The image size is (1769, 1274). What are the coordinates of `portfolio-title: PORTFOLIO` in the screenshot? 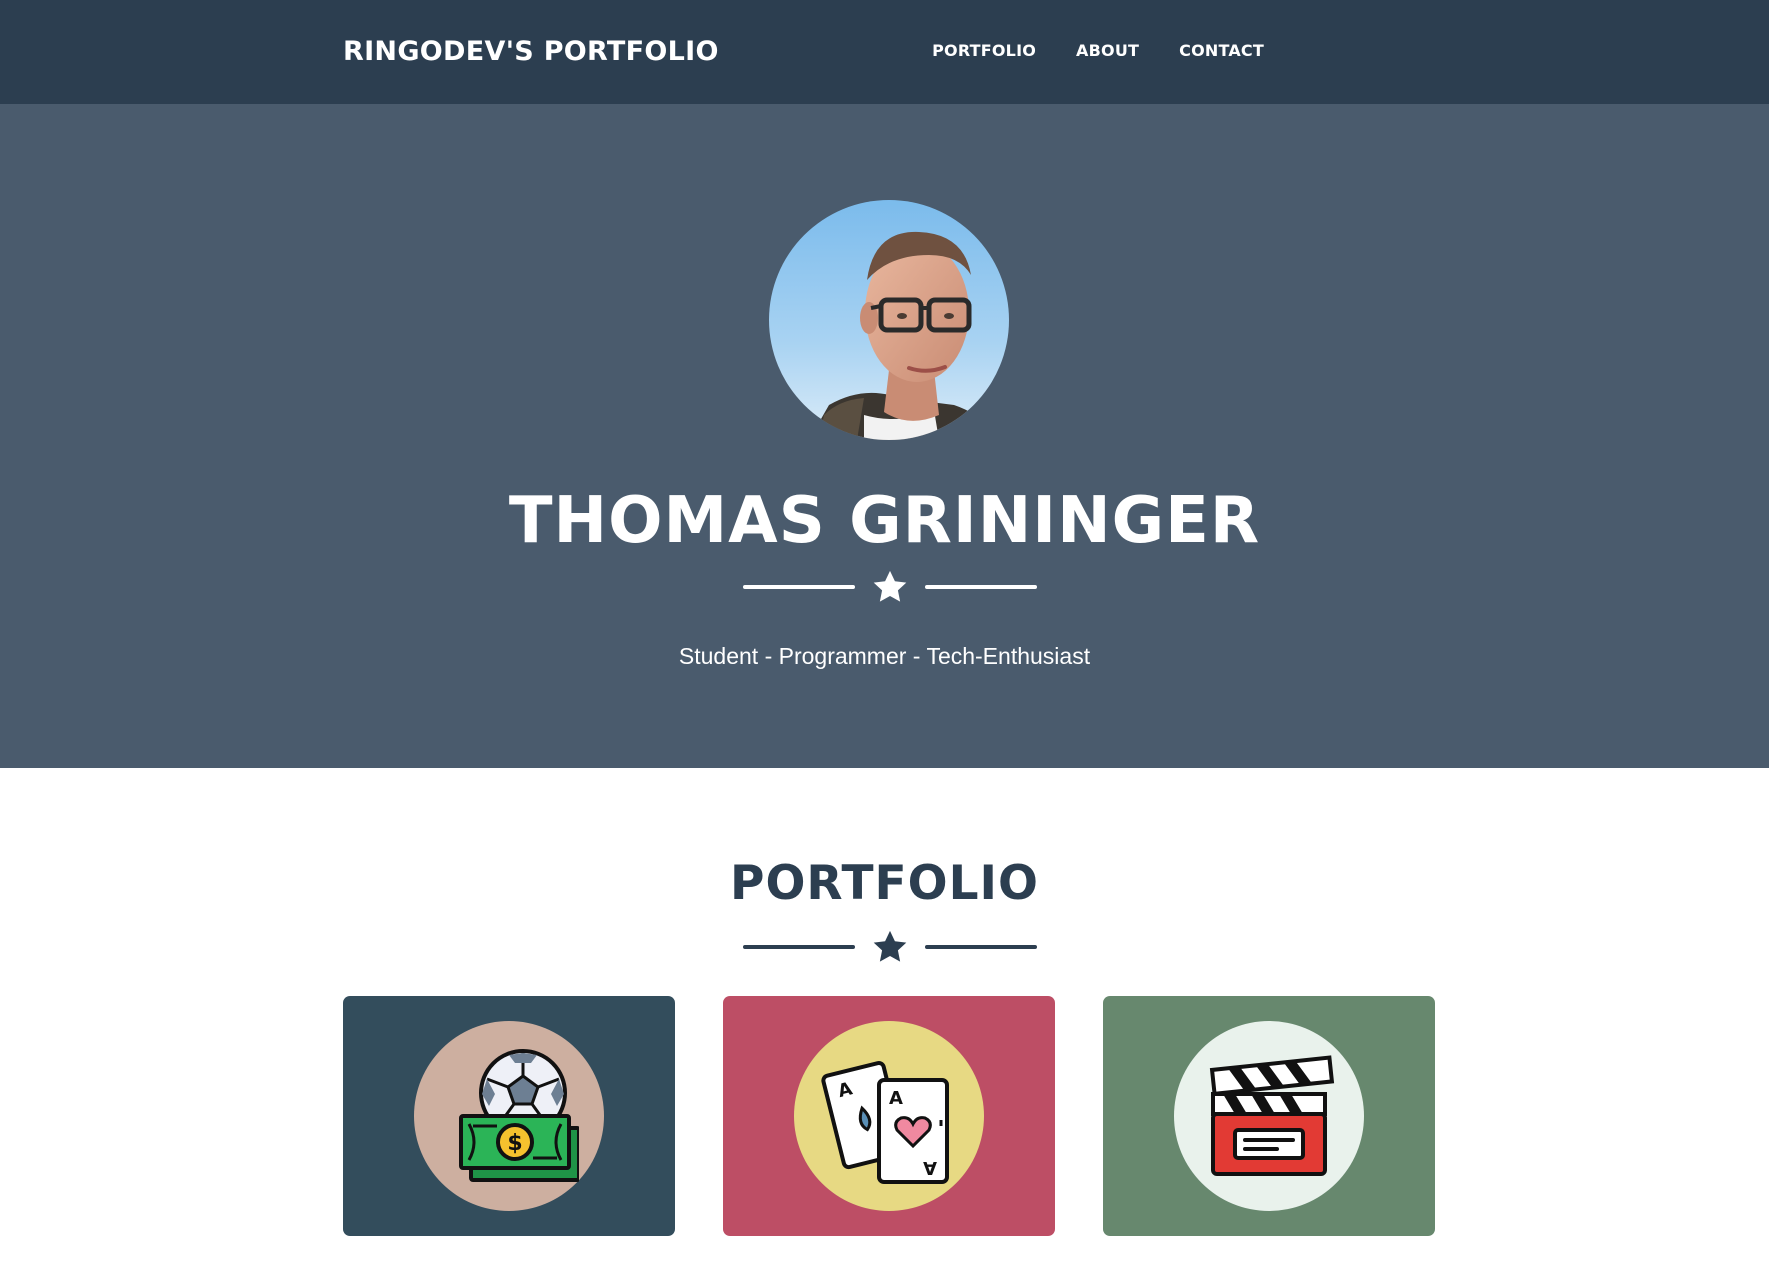 It's located at (884, 883).